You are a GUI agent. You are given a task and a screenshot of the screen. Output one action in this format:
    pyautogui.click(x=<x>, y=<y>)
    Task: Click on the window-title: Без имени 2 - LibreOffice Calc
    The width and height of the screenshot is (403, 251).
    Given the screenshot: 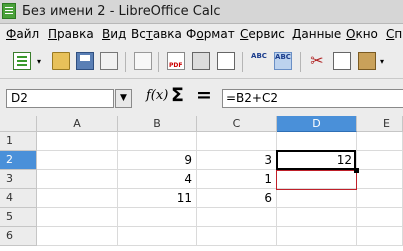 What is the action you would take?
    pyautogui.click(x=121, y=11)
    